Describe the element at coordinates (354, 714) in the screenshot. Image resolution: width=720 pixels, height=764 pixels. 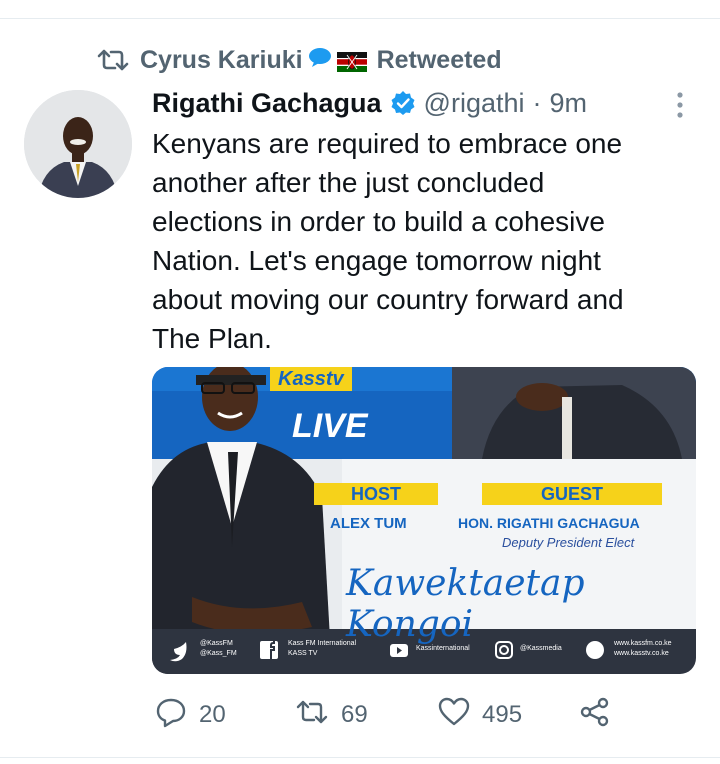
I see `retweet-count: 69` at that location.